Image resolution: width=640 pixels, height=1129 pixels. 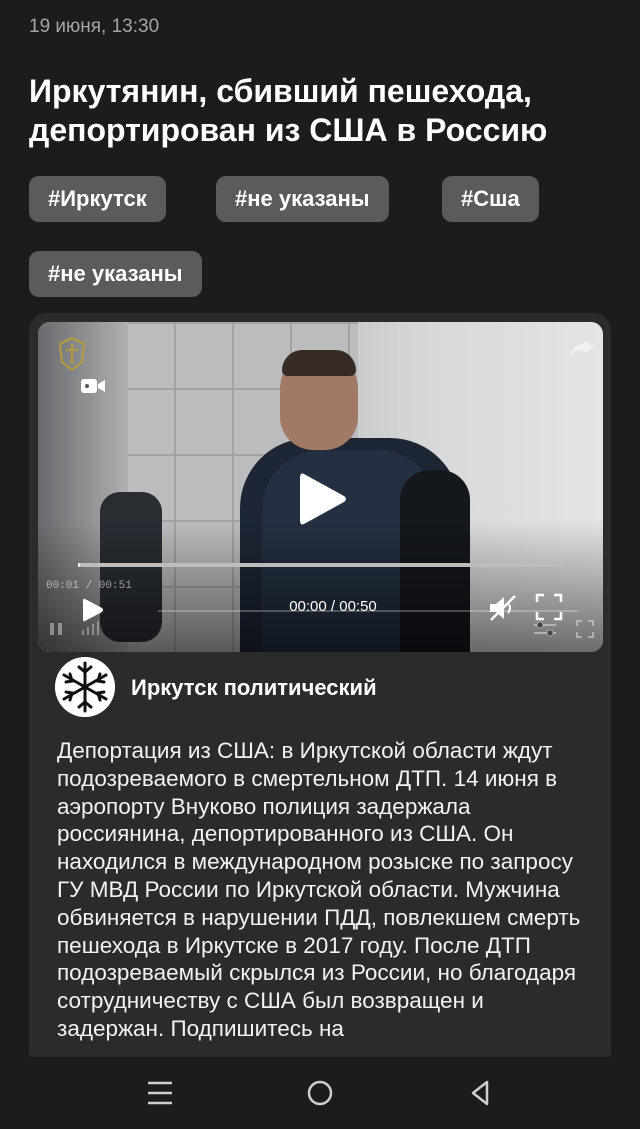 I want to click on ghost-pause-icon, so click(x=56, y=629).